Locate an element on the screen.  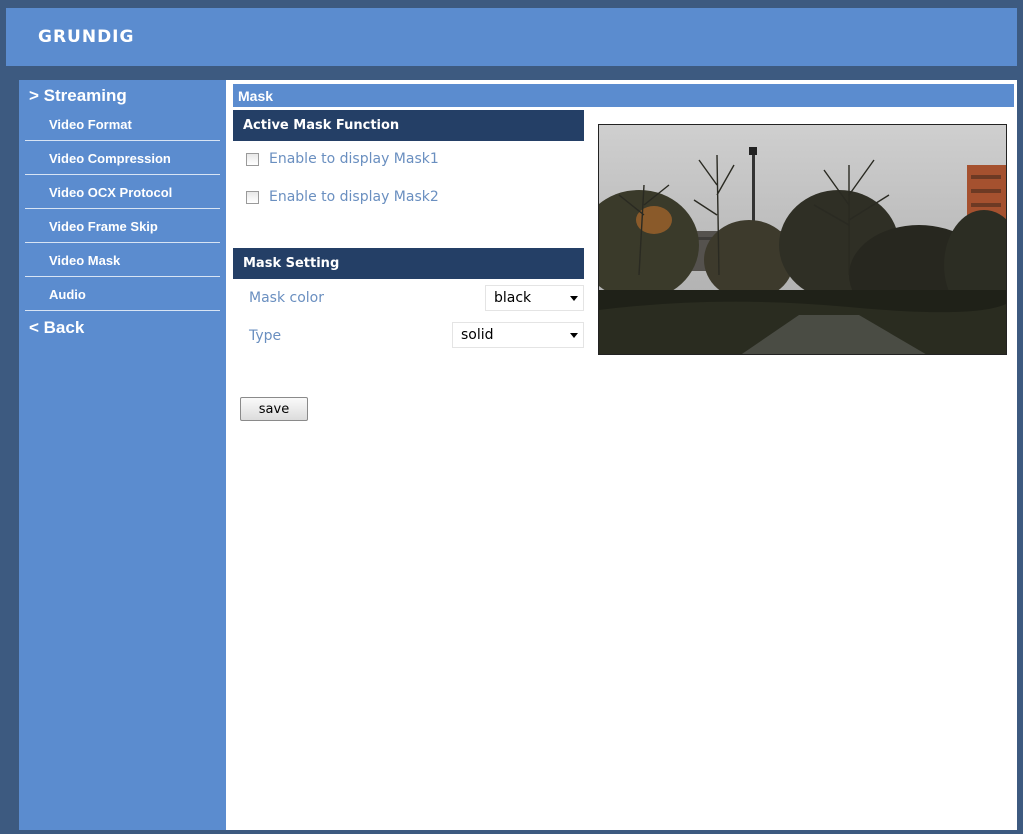
camera-scene-image is located at coordinates (802, 239).